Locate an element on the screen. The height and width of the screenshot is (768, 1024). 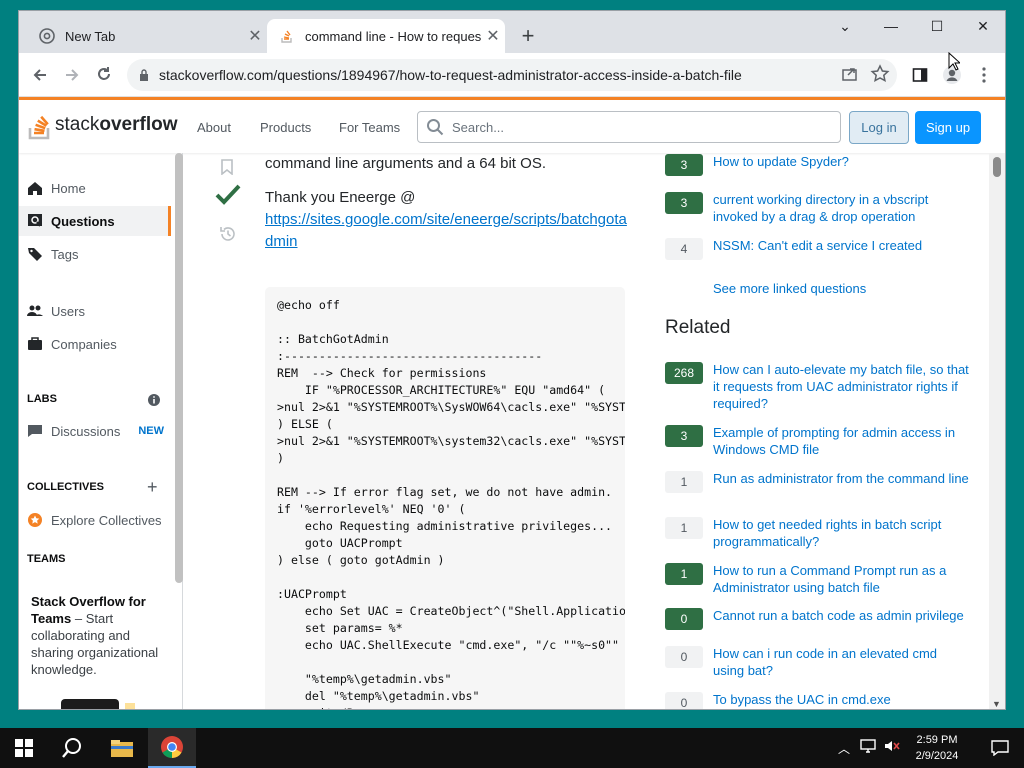
teams-heading: TEAMS is located at coordinates (46, 559).